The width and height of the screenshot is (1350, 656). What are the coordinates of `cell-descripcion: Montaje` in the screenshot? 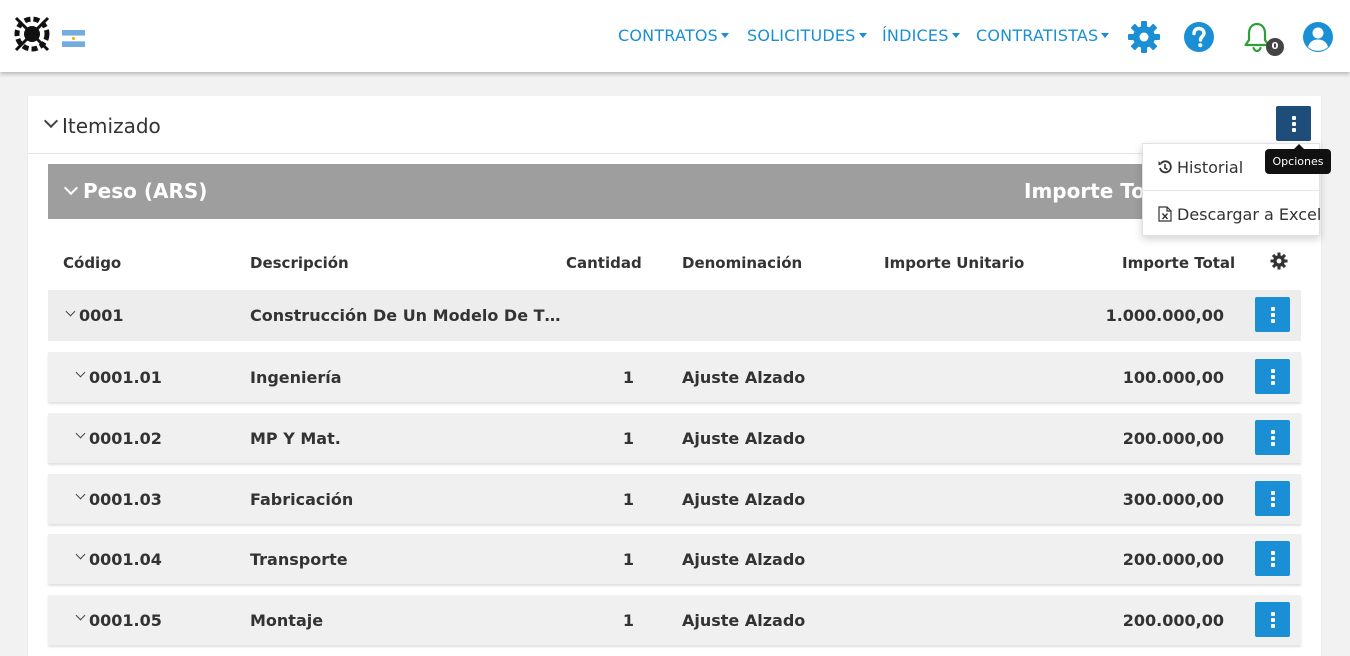 It's located at (287, 620).